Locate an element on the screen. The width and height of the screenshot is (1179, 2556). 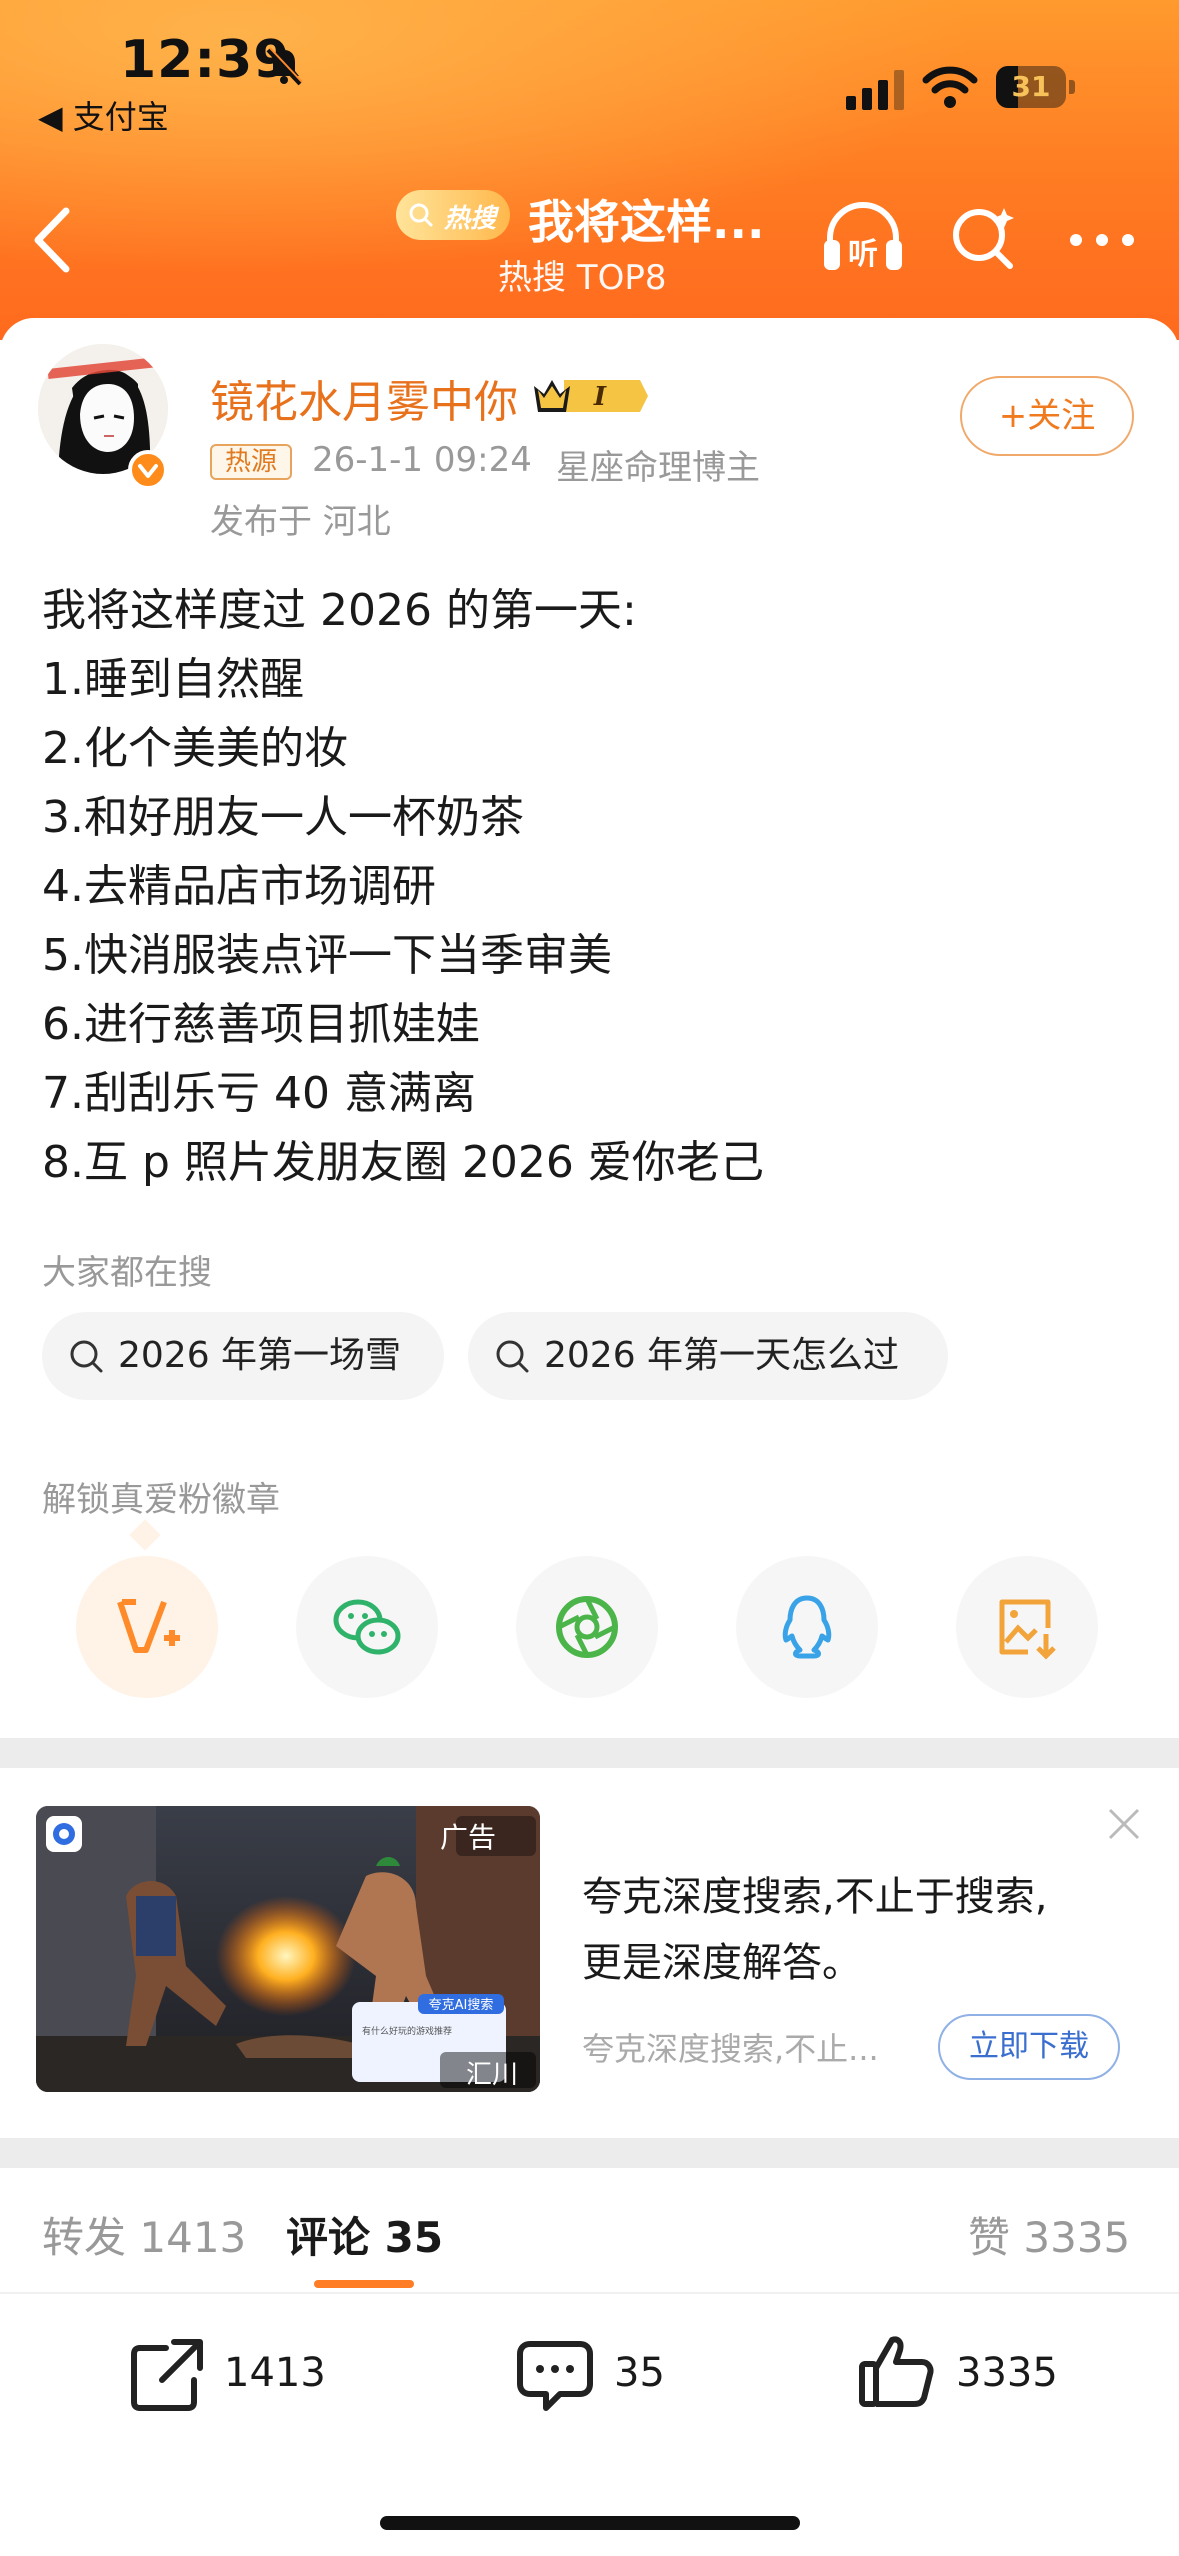
ad-brand: 汇川 is located at coordinates (492, 2075).